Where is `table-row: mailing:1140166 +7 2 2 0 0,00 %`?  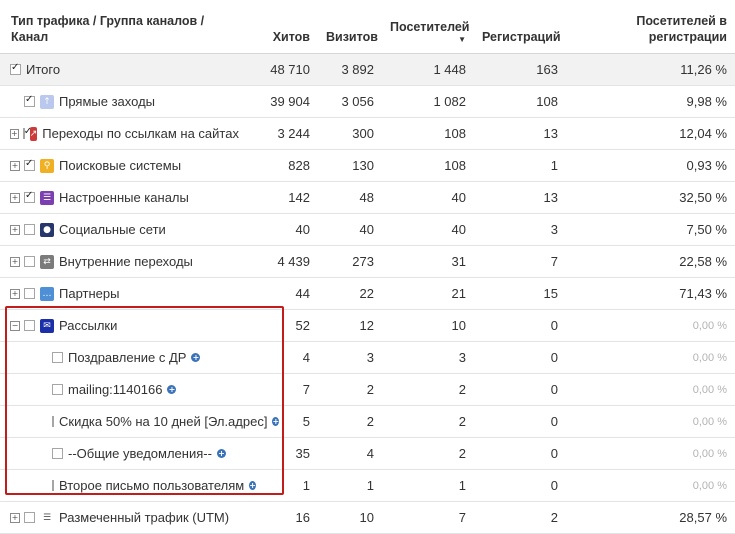
table-row: mailing:1140166 +7 2 2 0 0,00 % is located at coordinates (367, 389).